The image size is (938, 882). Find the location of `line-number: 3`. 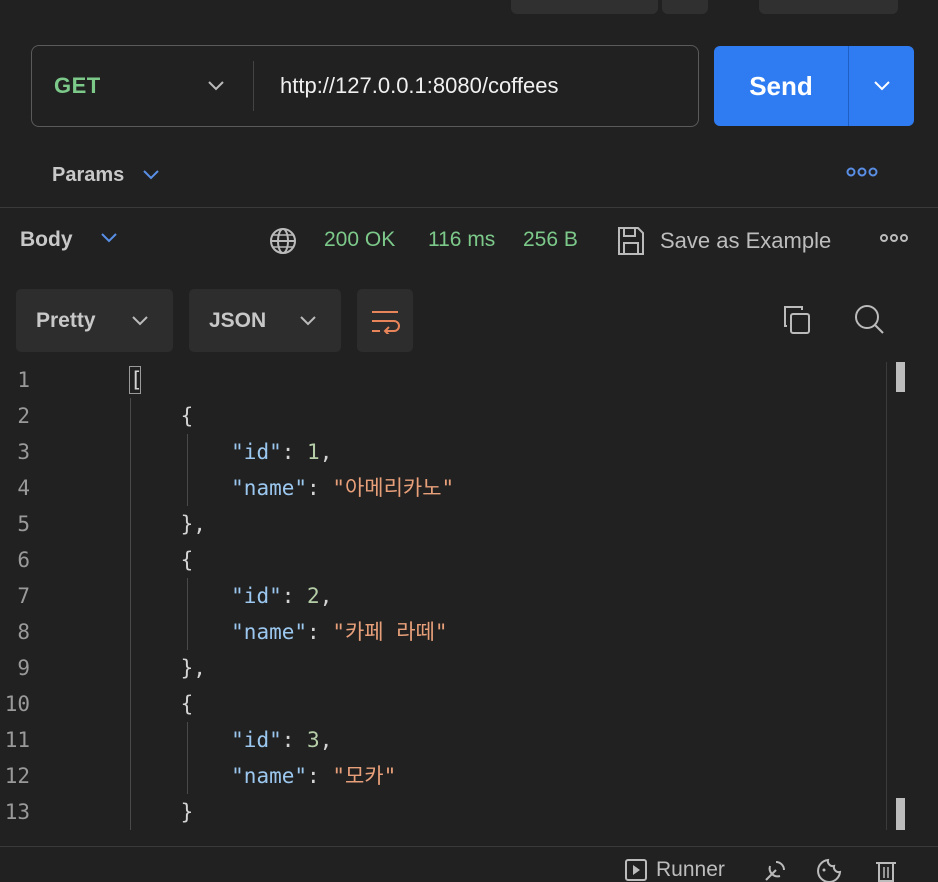

line-number: 3 is located at coordinates (23, 452).